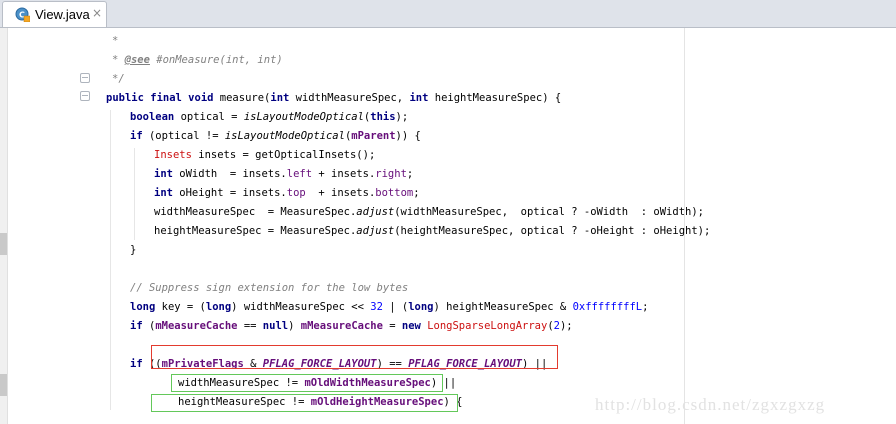  What do you see at coordinates (118, 79) in the screenshot?
I see `code-line: */` at bounding box center [118, 79].